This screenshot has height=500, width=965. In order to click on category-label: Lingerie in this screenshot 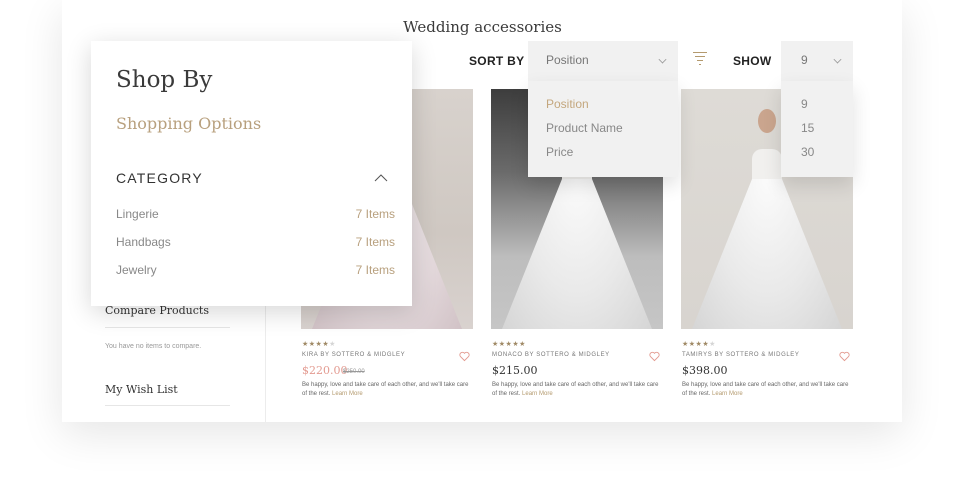, I will do `click(137, 214)`.